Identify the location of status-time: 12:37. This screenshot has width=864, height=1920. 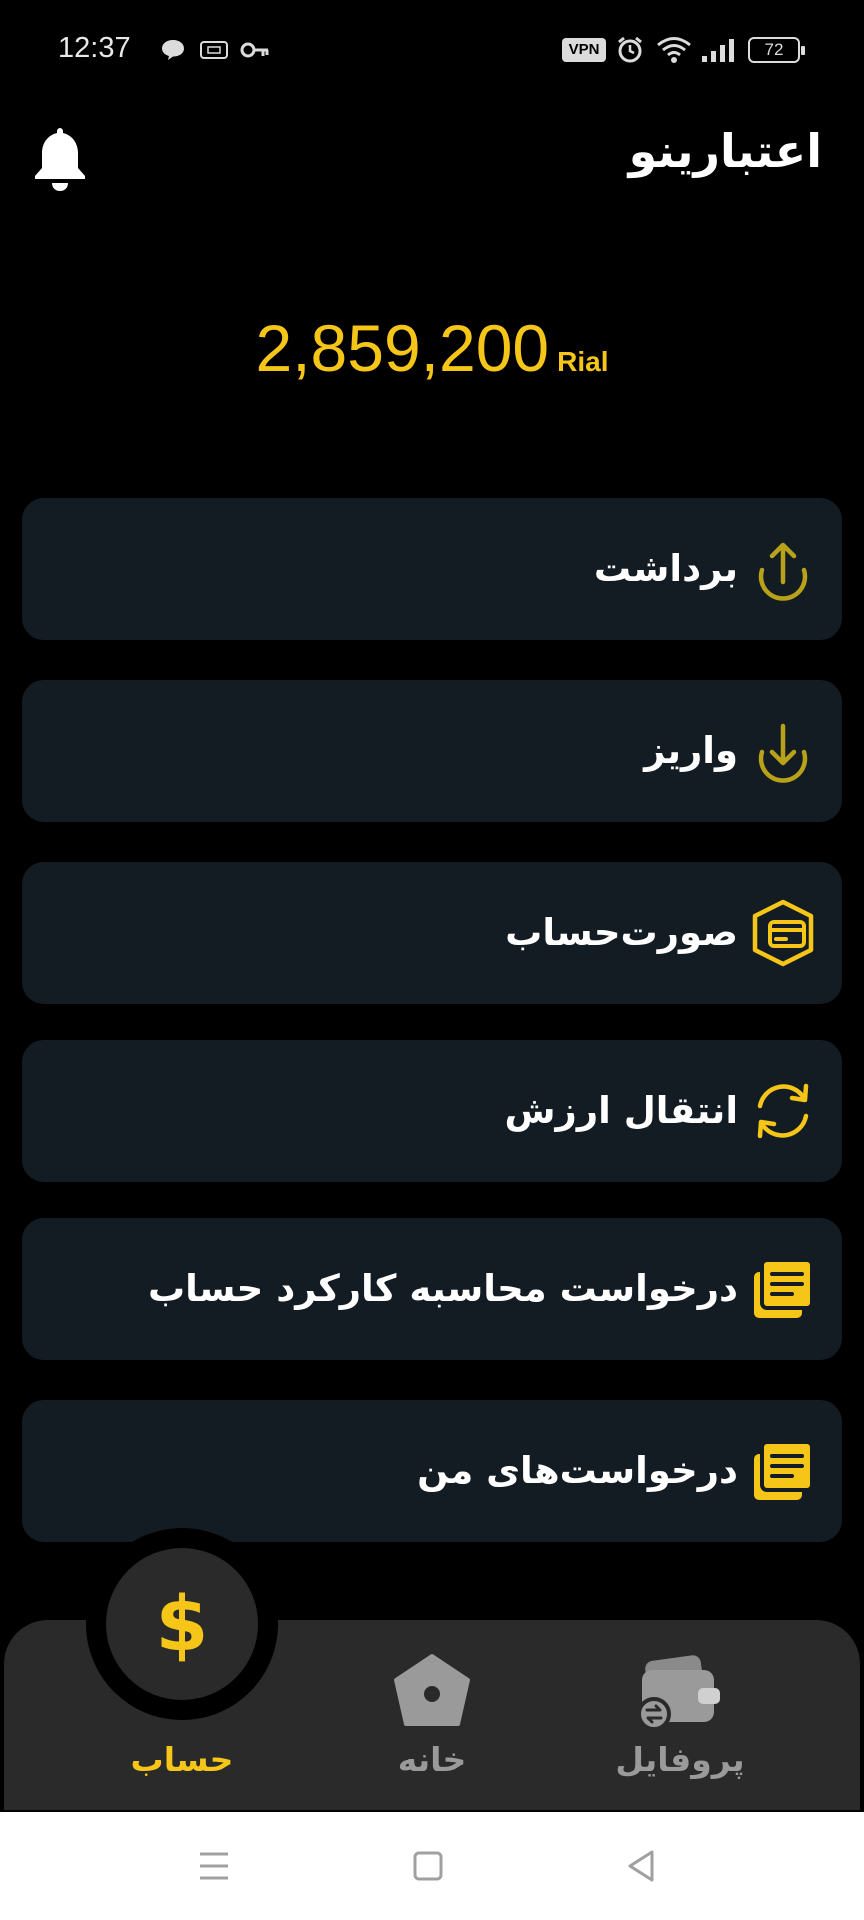
(94, 48).